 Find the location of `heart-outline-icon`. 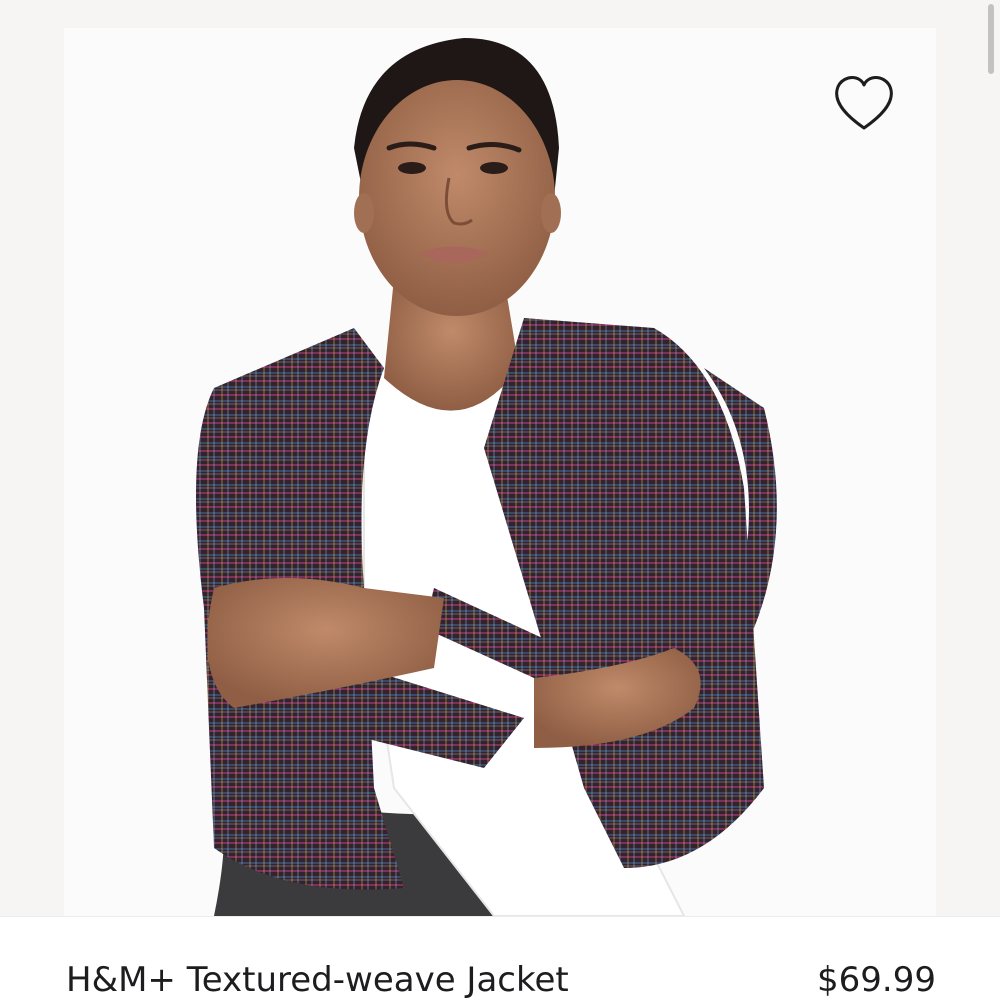

heart-outline-icon is located at coordinates (864, 103).